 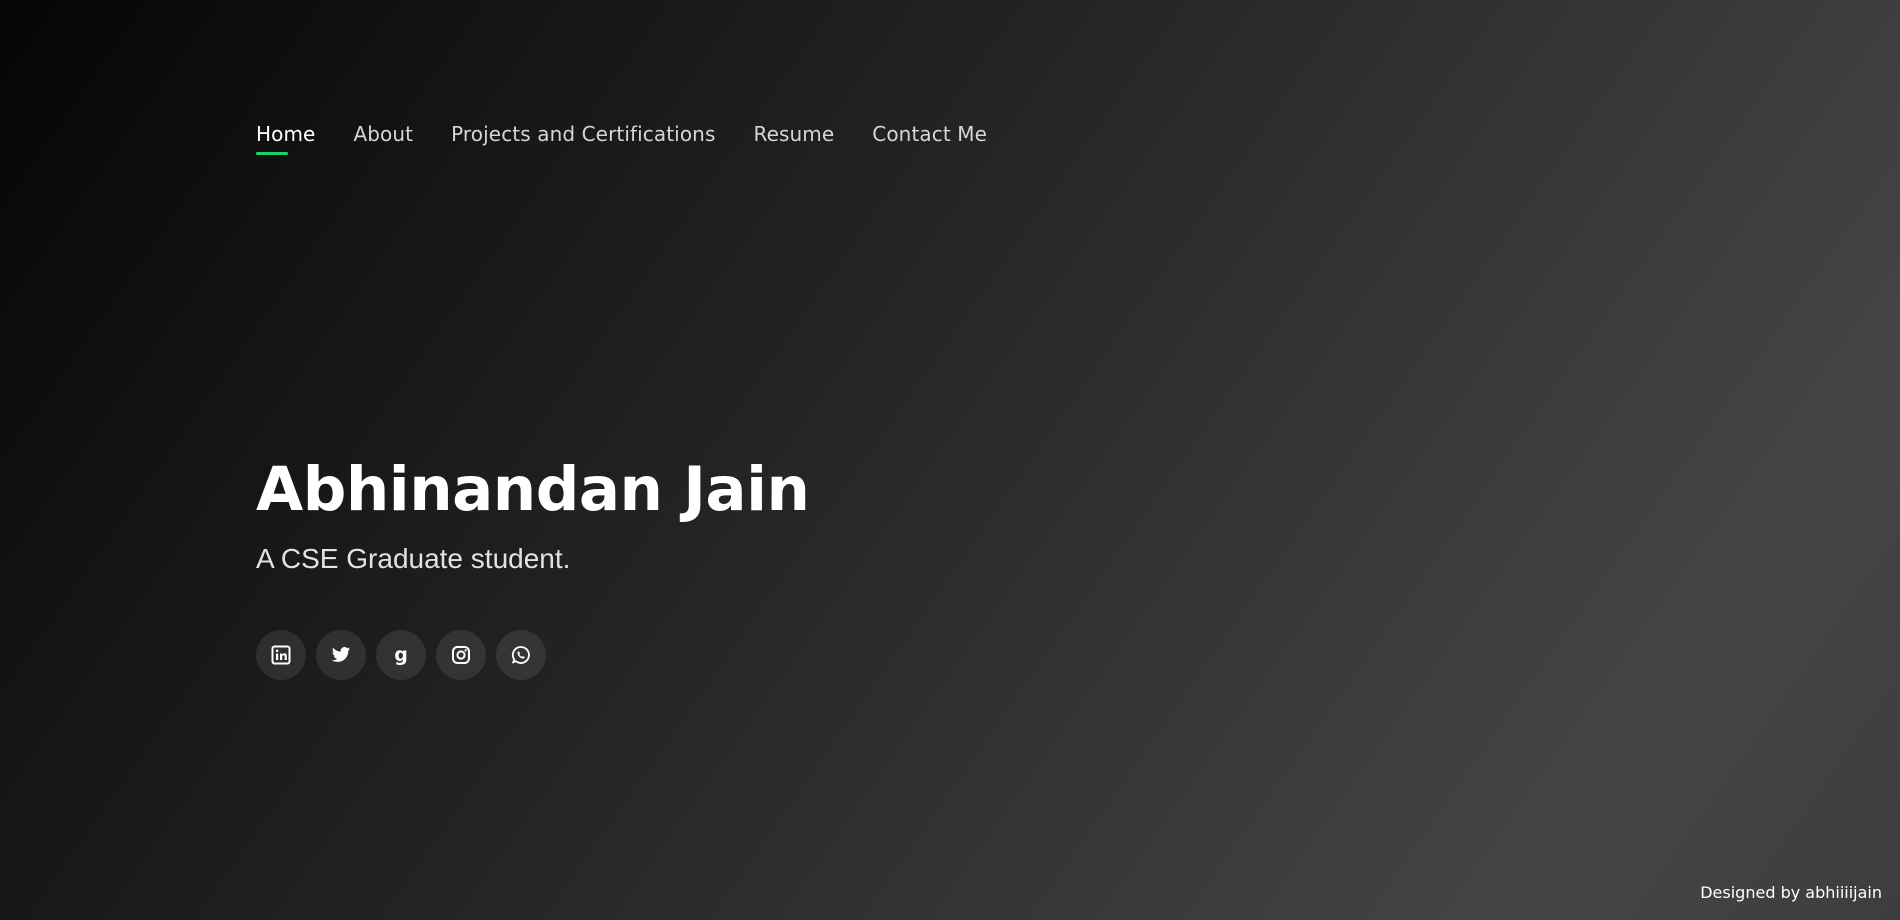 I want to click on social-links: g, so click(x=401, y=655).